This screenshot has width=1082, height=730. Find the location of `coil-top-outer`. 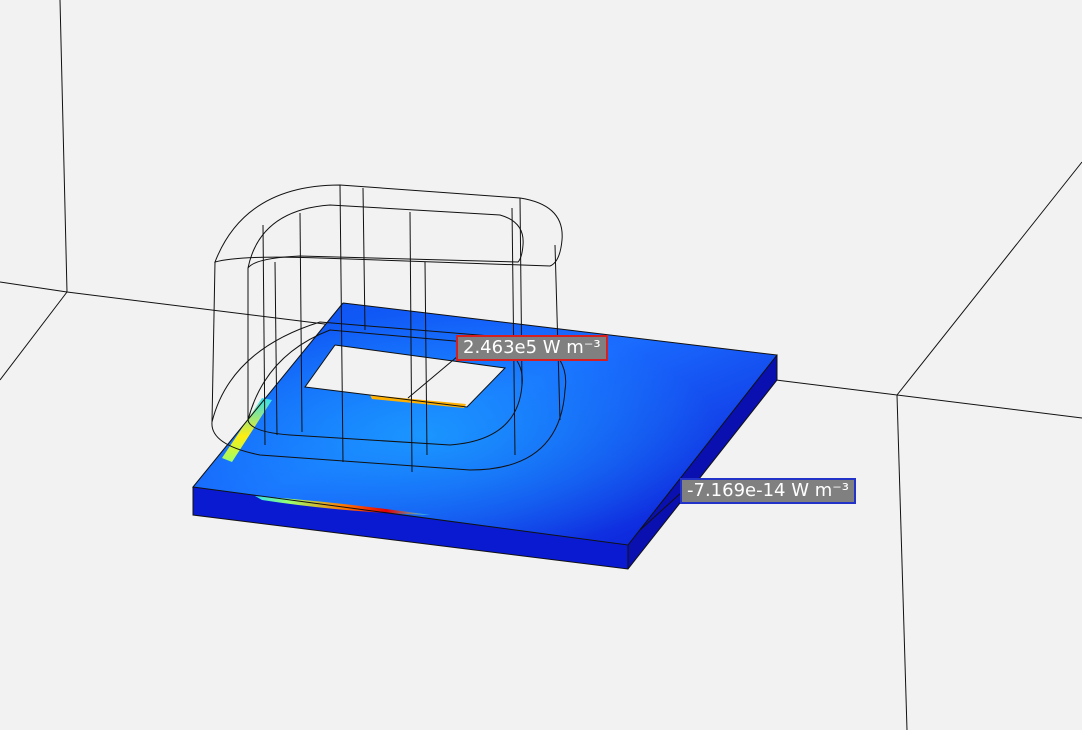

coil-top-outer is located at coordinates (388, 225).